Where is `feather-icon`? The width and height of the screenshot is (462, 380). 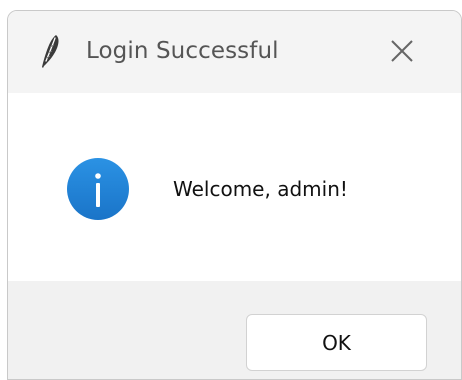
feather-icon is located at coordinates (50, 51).